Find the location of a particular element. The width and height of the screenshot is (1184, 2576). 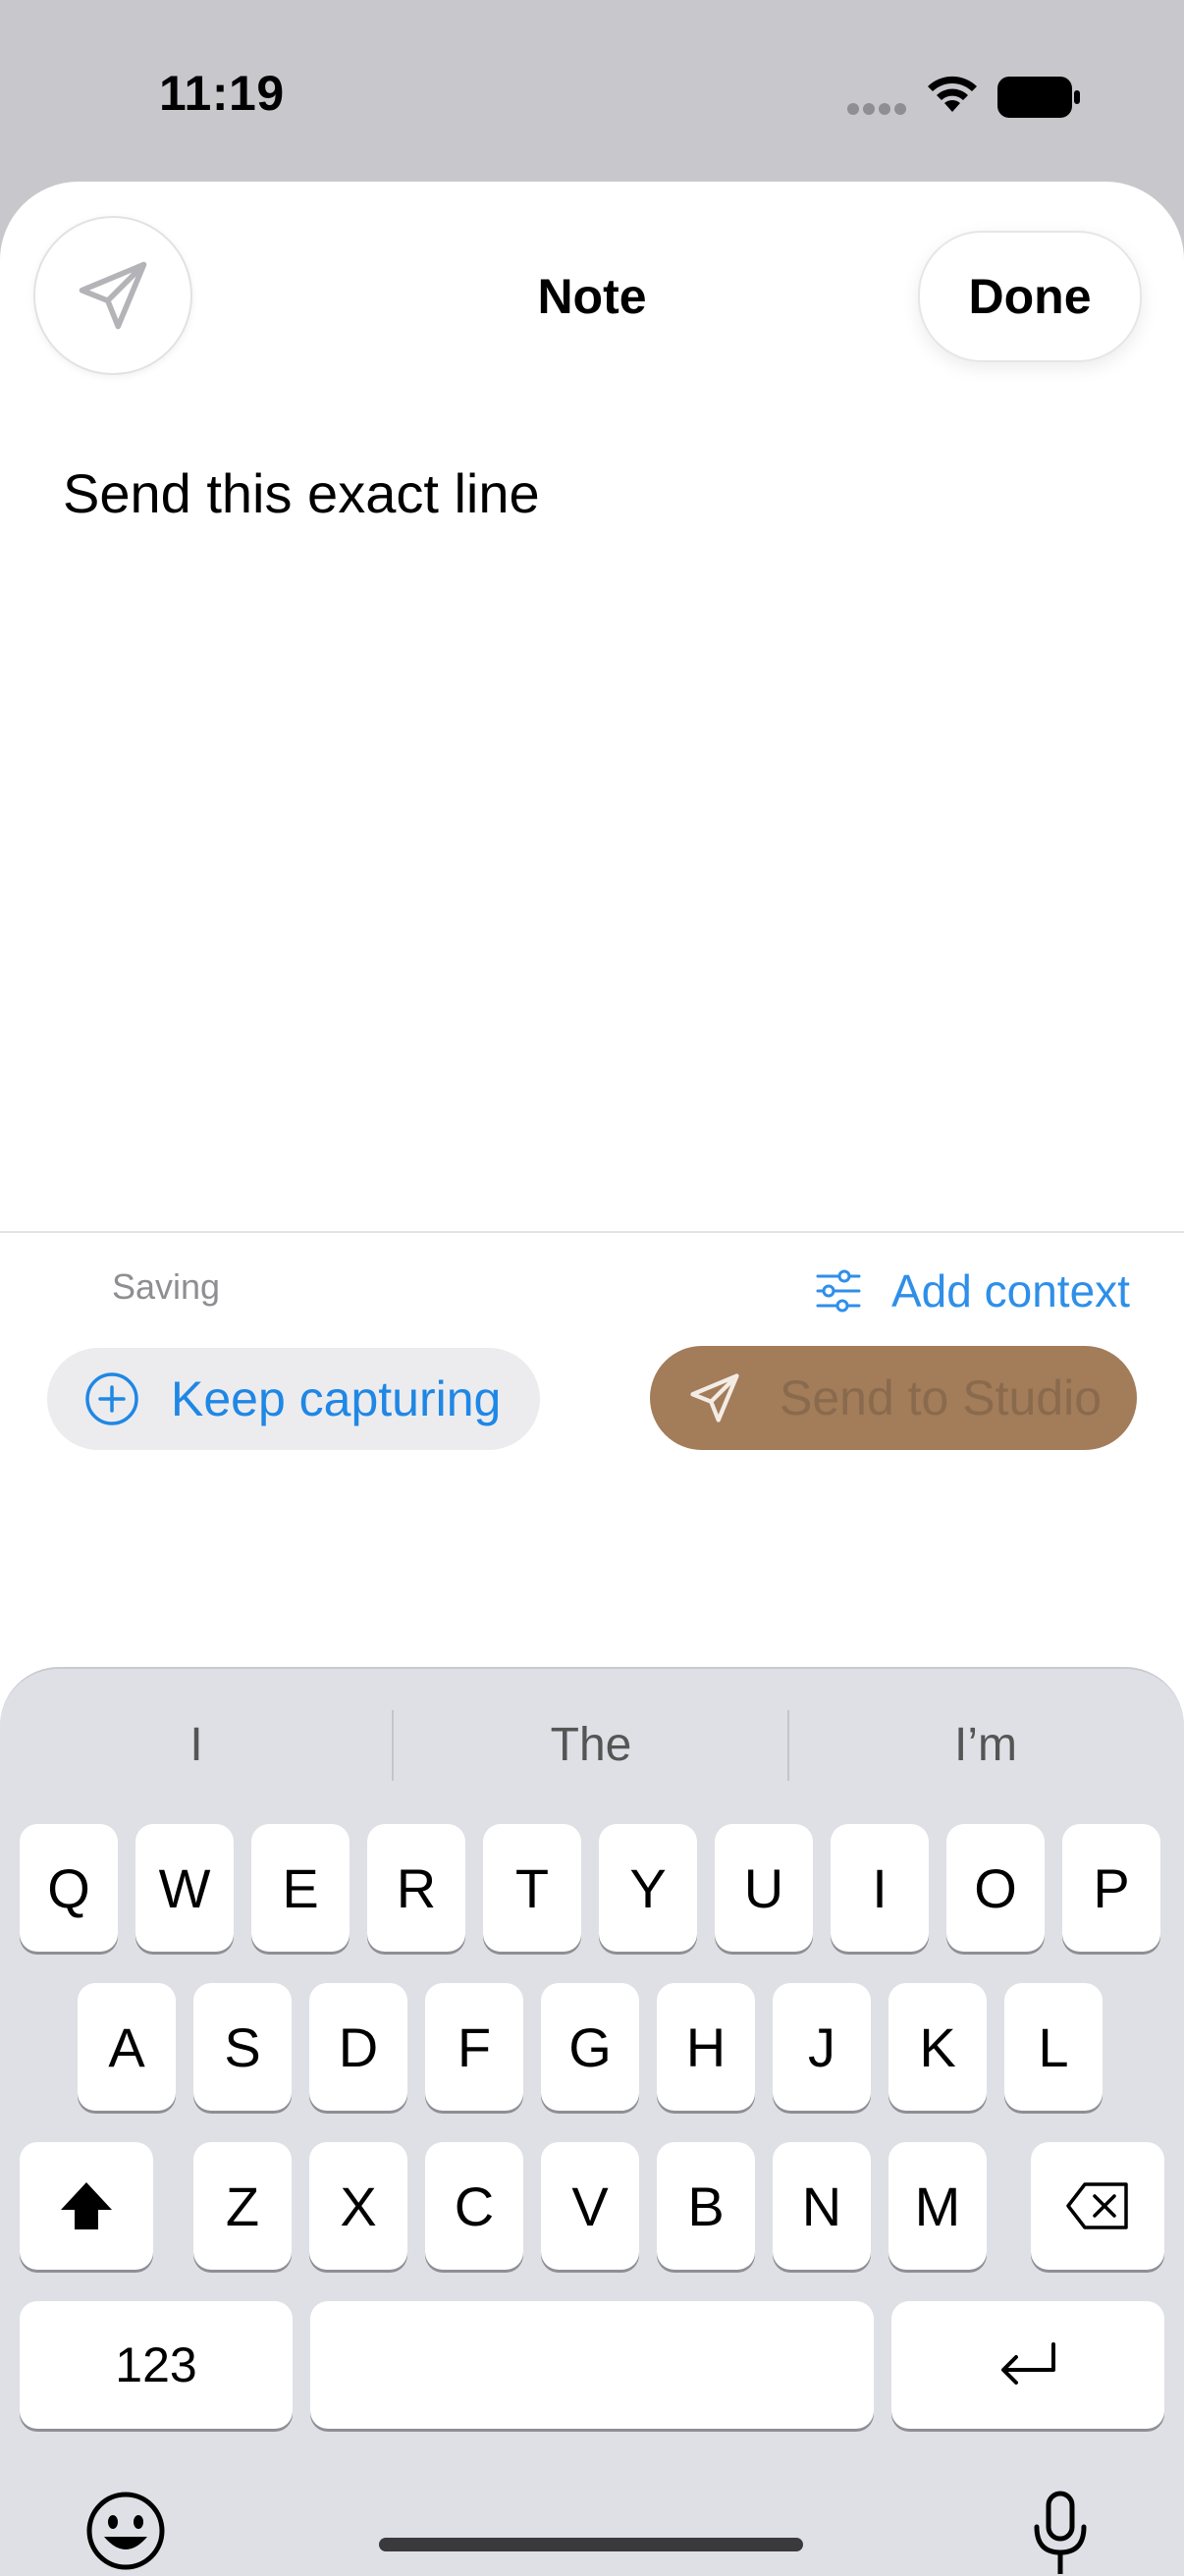

sliders-icon is located at coordinates (839, 1291).